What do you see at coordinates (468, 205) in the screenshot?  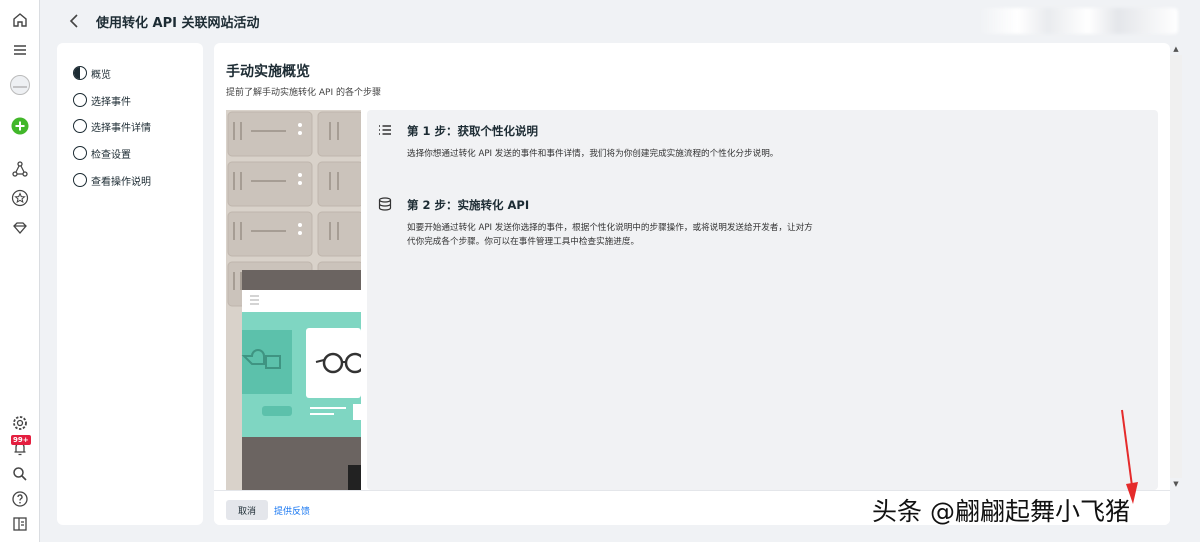 I see `step-2-title: 第 2 步：实施转化 API` at bounding box center [468, 205].